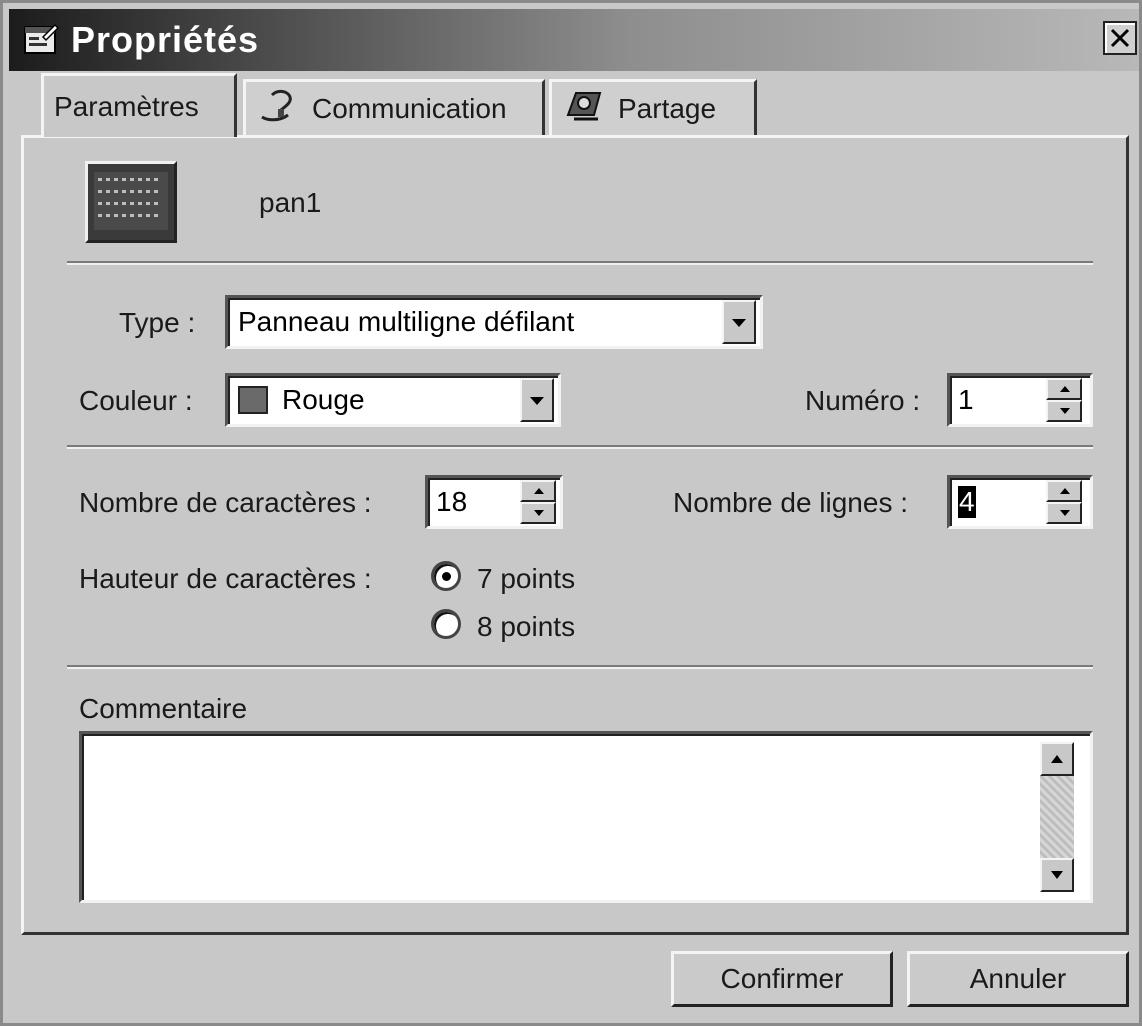 Image resolution: width=1142 pixels, height=1026 pixels. Describe the element at coordinates (863, 400) in the screenshot. I see `numero-label: Numéro :` at that location.